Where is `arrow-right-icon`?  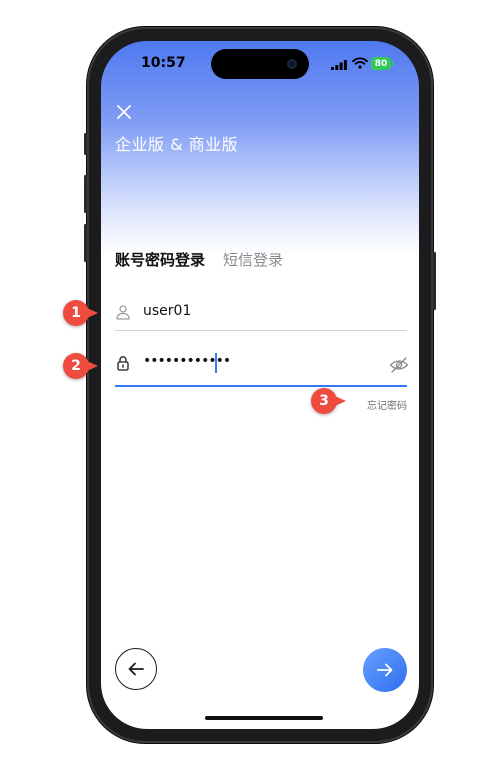 arrow-right-icon is located at coordinates (385, 670).